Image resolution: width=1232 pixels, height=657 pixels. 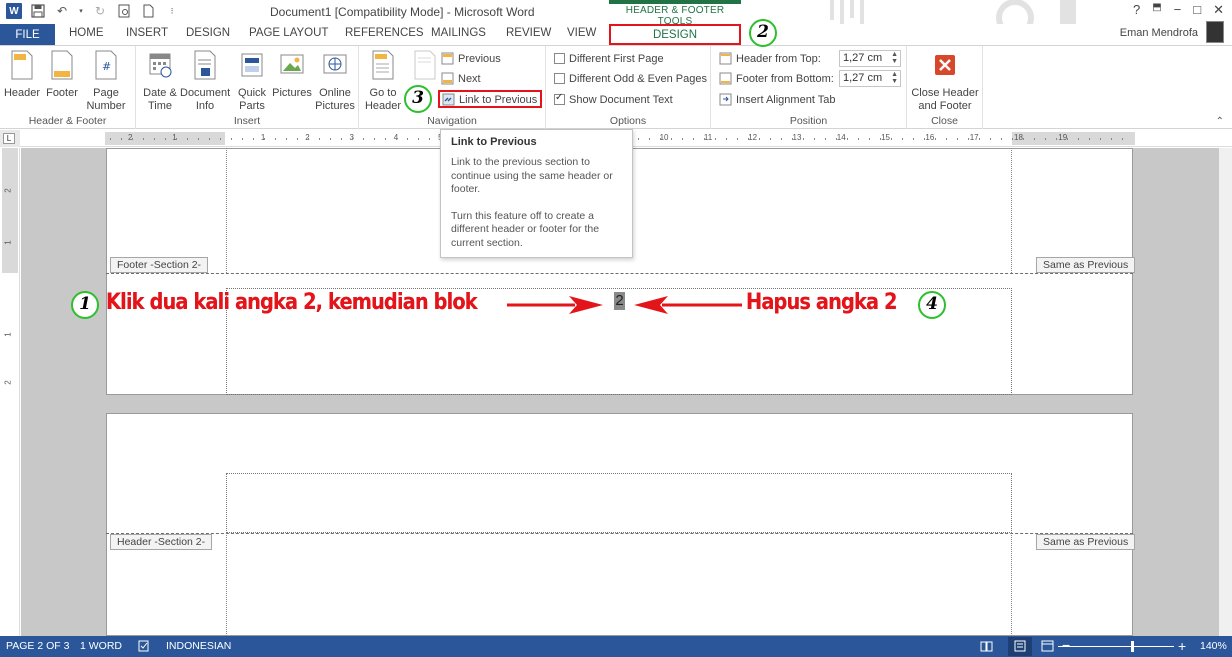 I want to click on next-button: Next, so click(x=461, y=78).